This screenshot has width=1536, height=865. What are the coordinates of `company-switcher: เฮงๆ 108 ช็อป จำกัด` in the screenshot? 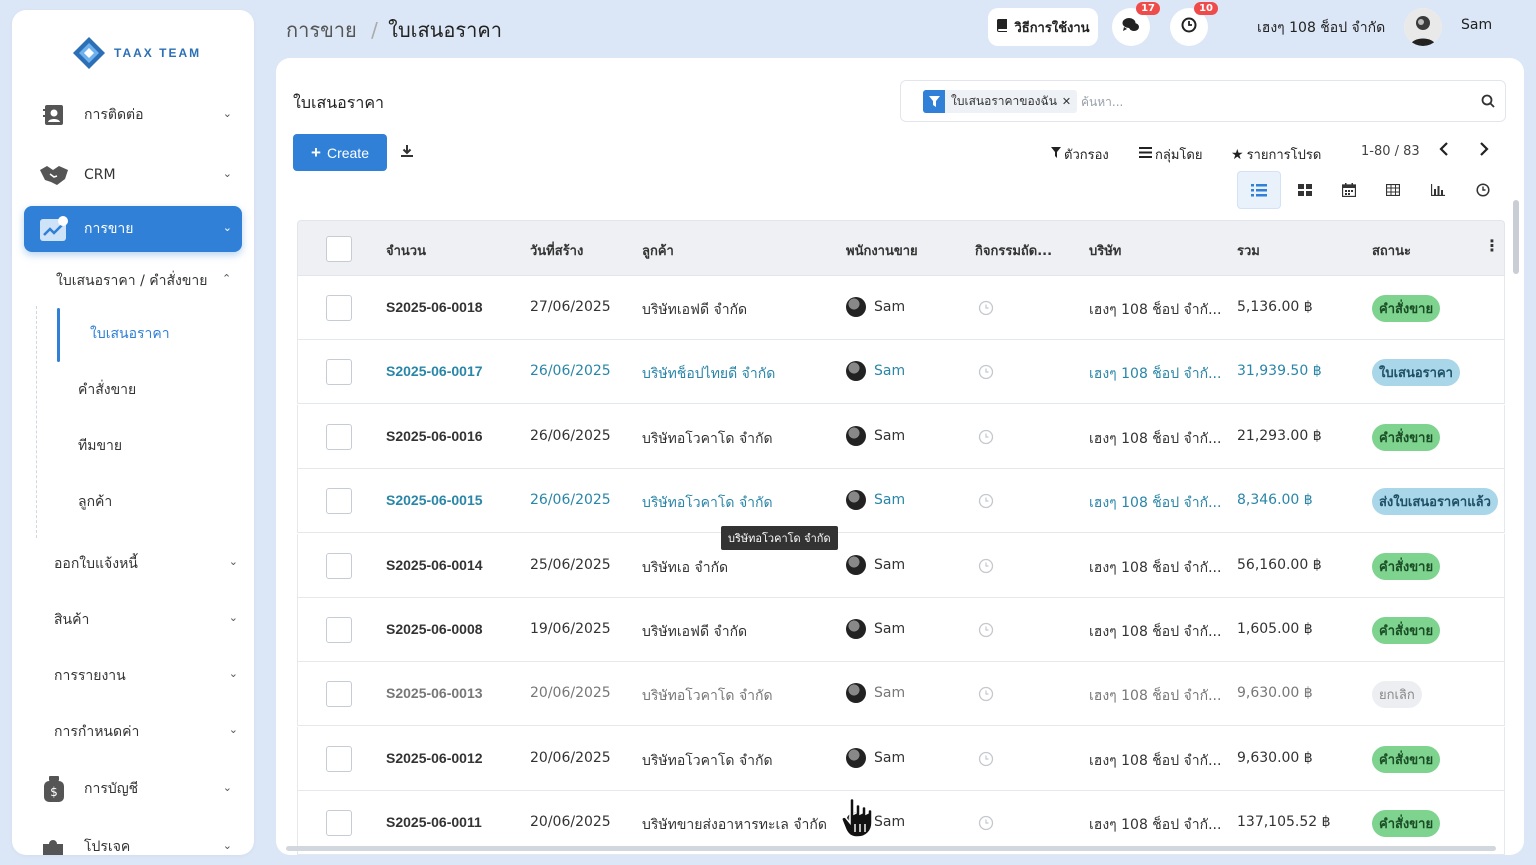 It's located at (1321, 28).